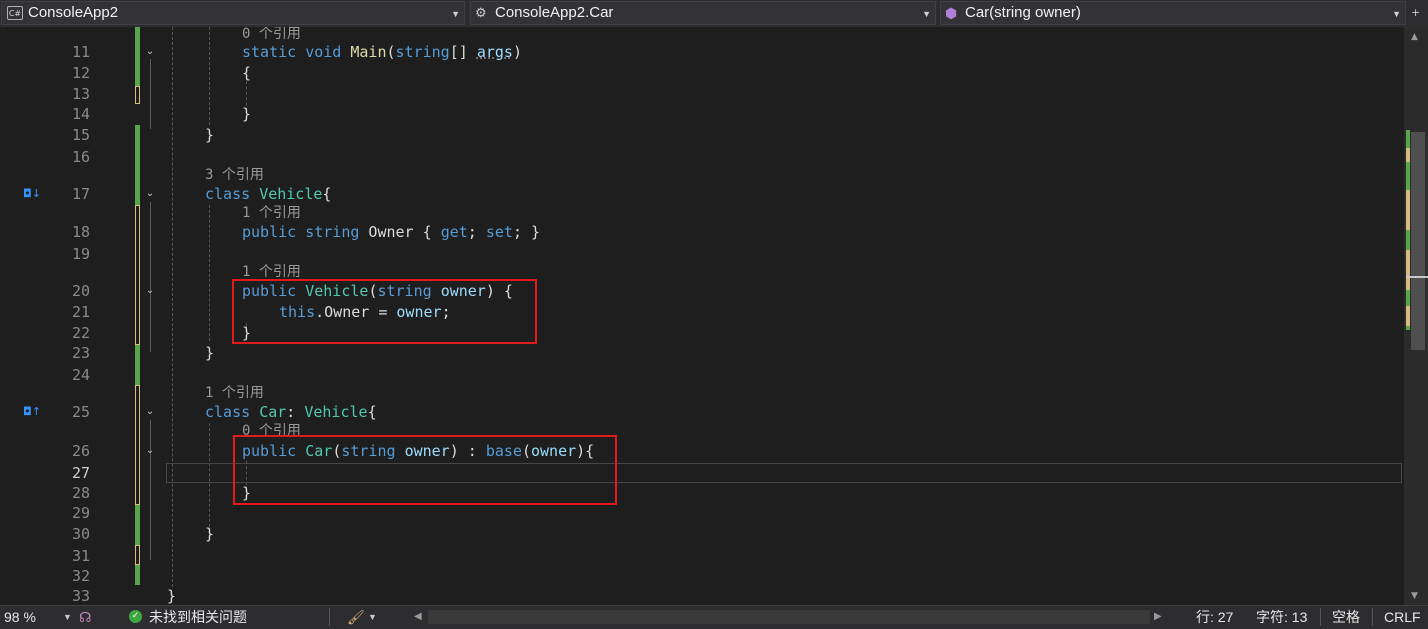  What do you see at coordinates (20, 617) in the screenshot?
I see `zoom-level: 98 %` at bounding box center [20, 617].